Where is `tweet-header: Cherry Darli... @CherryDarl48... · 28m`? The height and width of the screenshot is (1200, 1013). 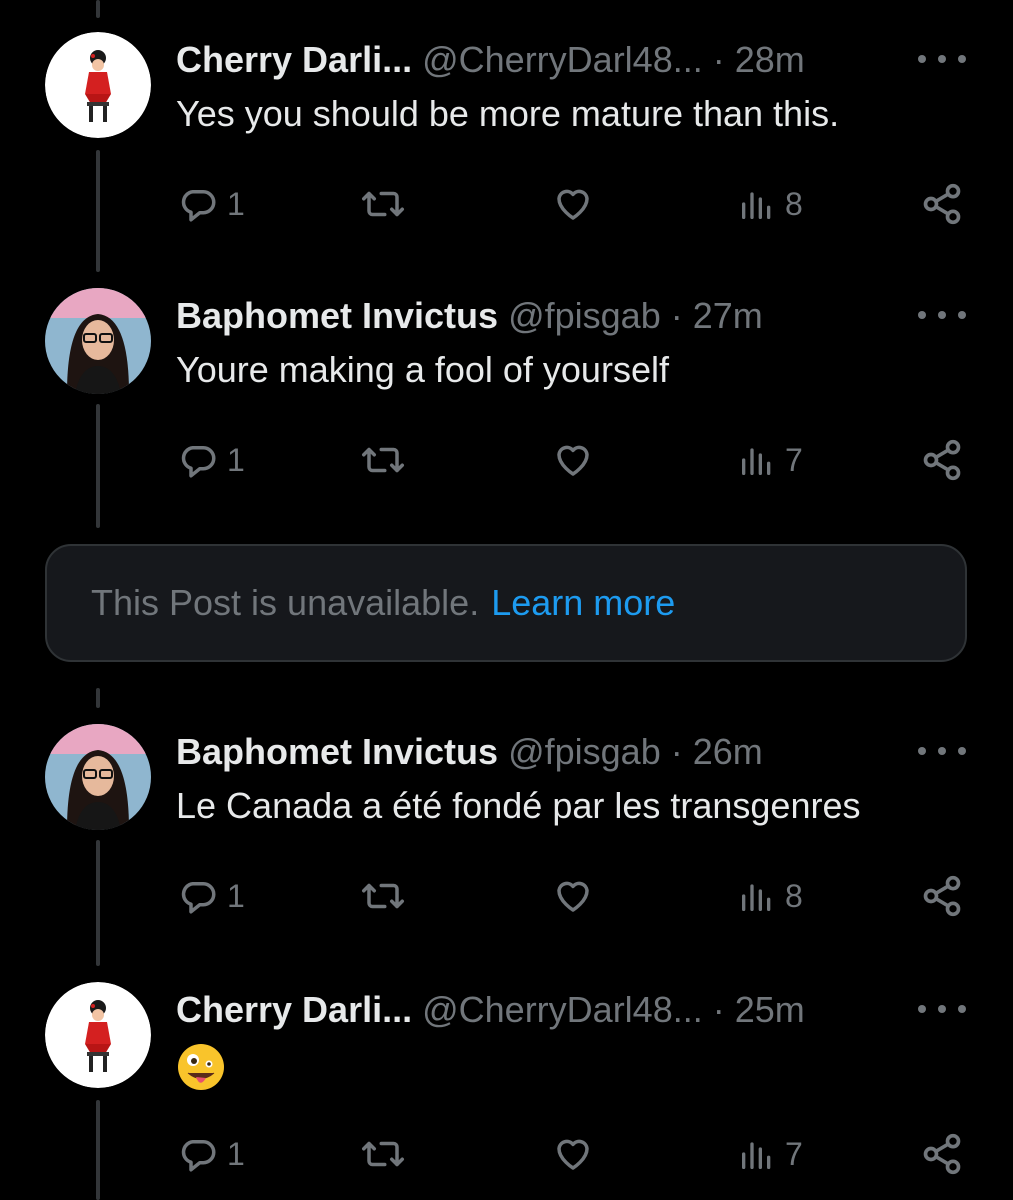
tweet-header: Cherry Darli... @CherryDarl48... · 28m is located at coordinates (490, 60).